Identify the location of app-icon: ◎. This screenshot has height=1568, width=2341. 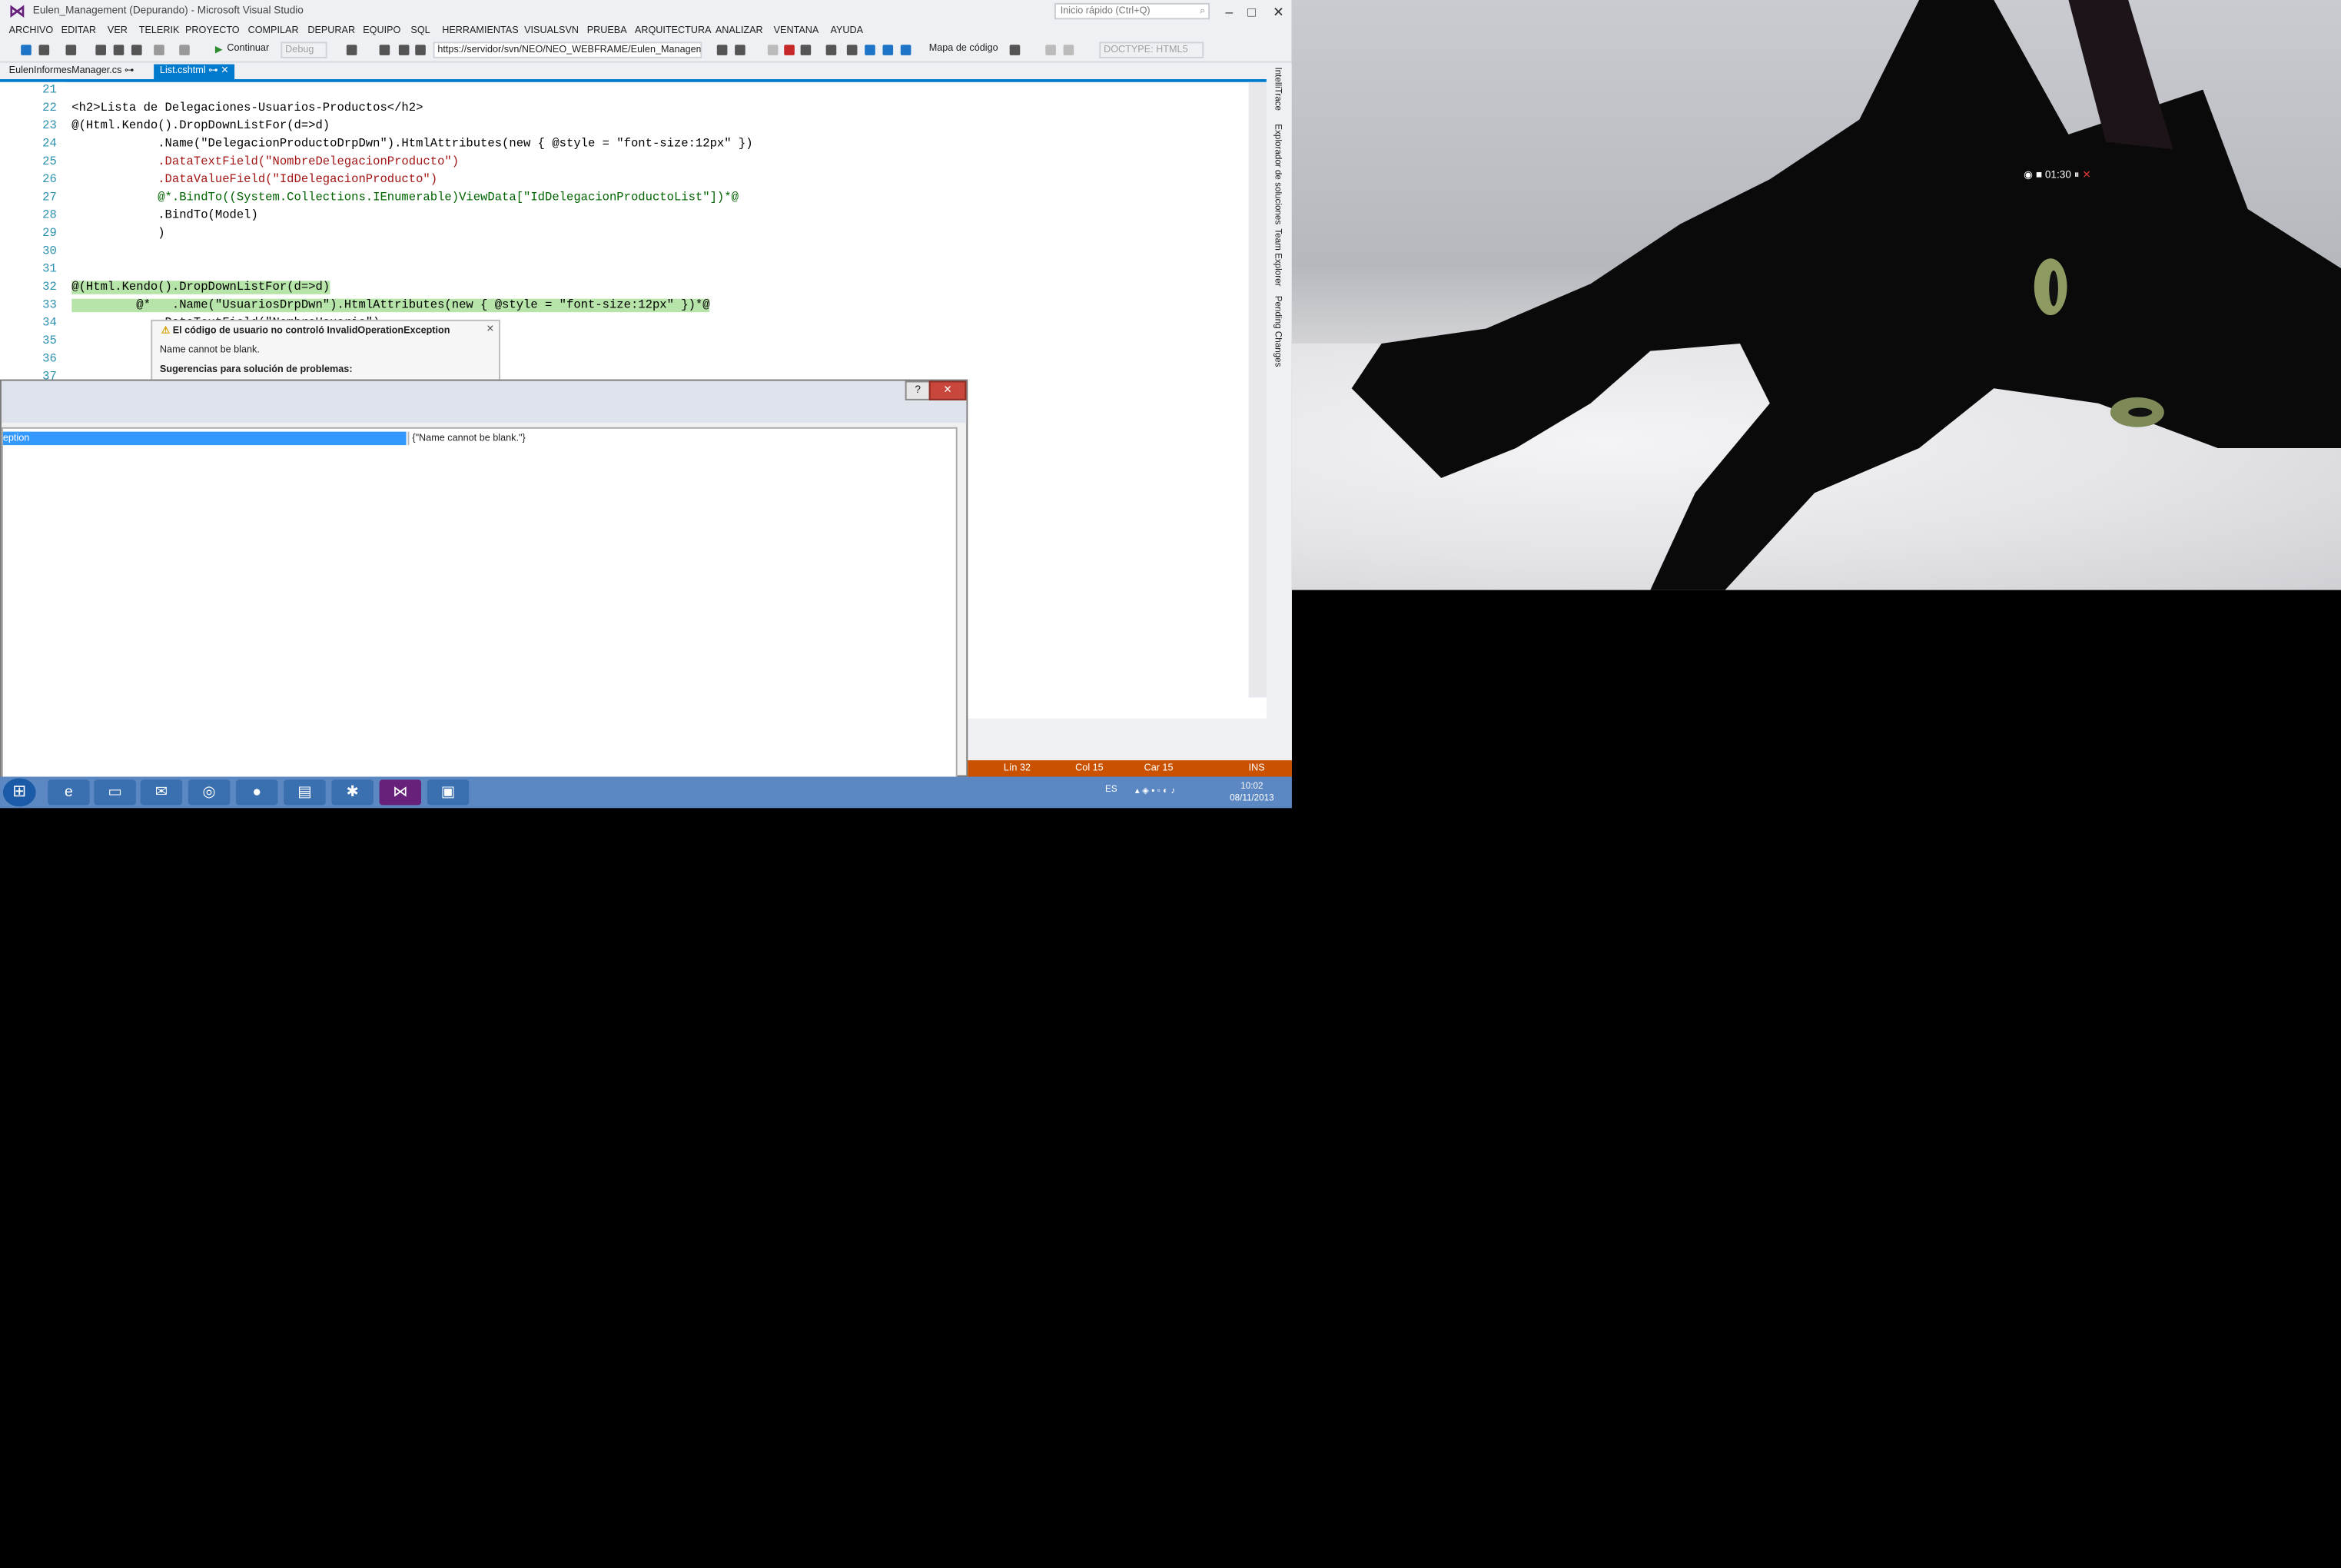
(209, 792).